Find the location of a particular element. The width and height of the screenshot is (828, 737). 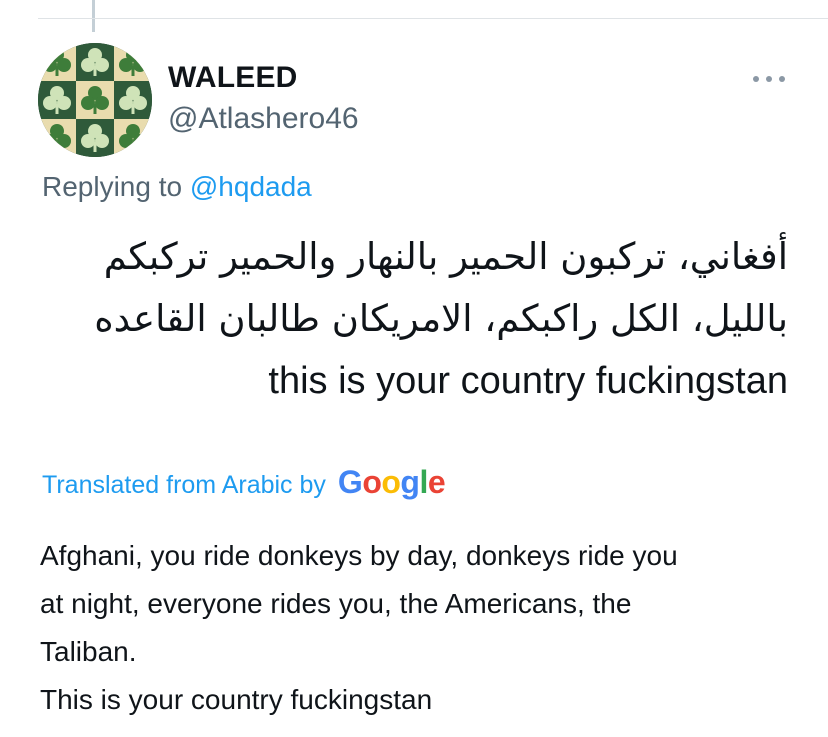

mention-link: @hqdada is located at coordinates (251, 186).